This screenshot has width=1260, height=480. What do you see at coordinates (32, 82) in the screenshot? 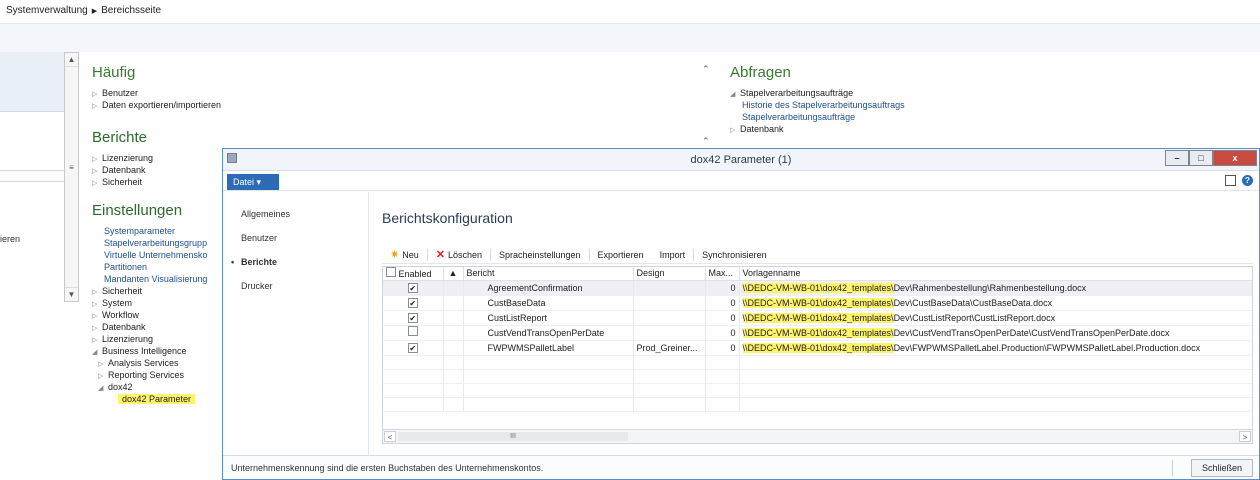
I see `nav-block` at bounding box center [32, 82].